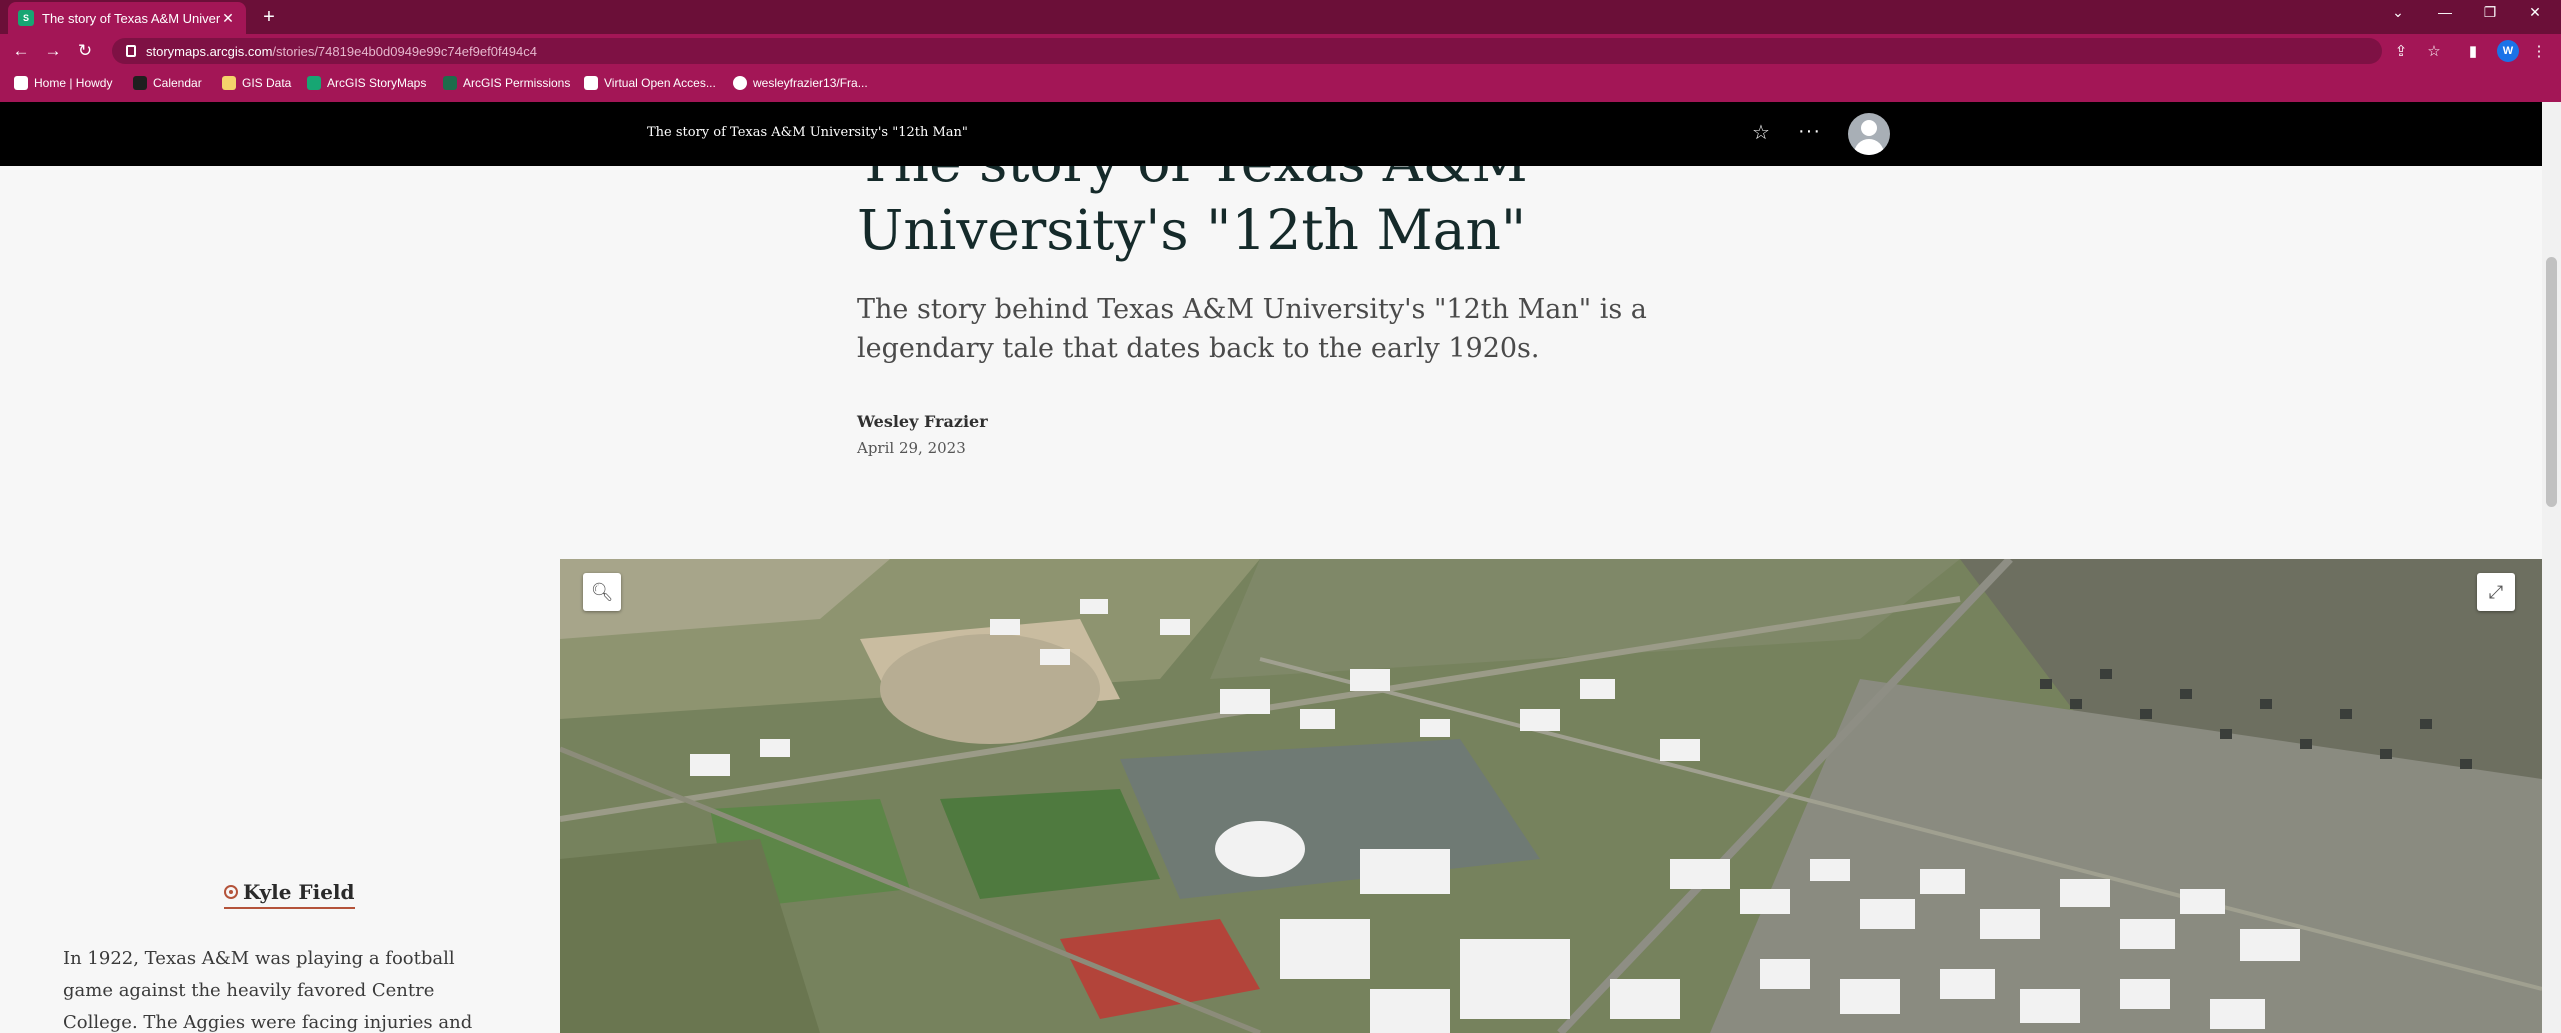 Image resolution: width=2561 pixels, height=1033 pixels. Describe the element at coordinates (740, 83) in the screenshot. I see `github-icon` at that location.